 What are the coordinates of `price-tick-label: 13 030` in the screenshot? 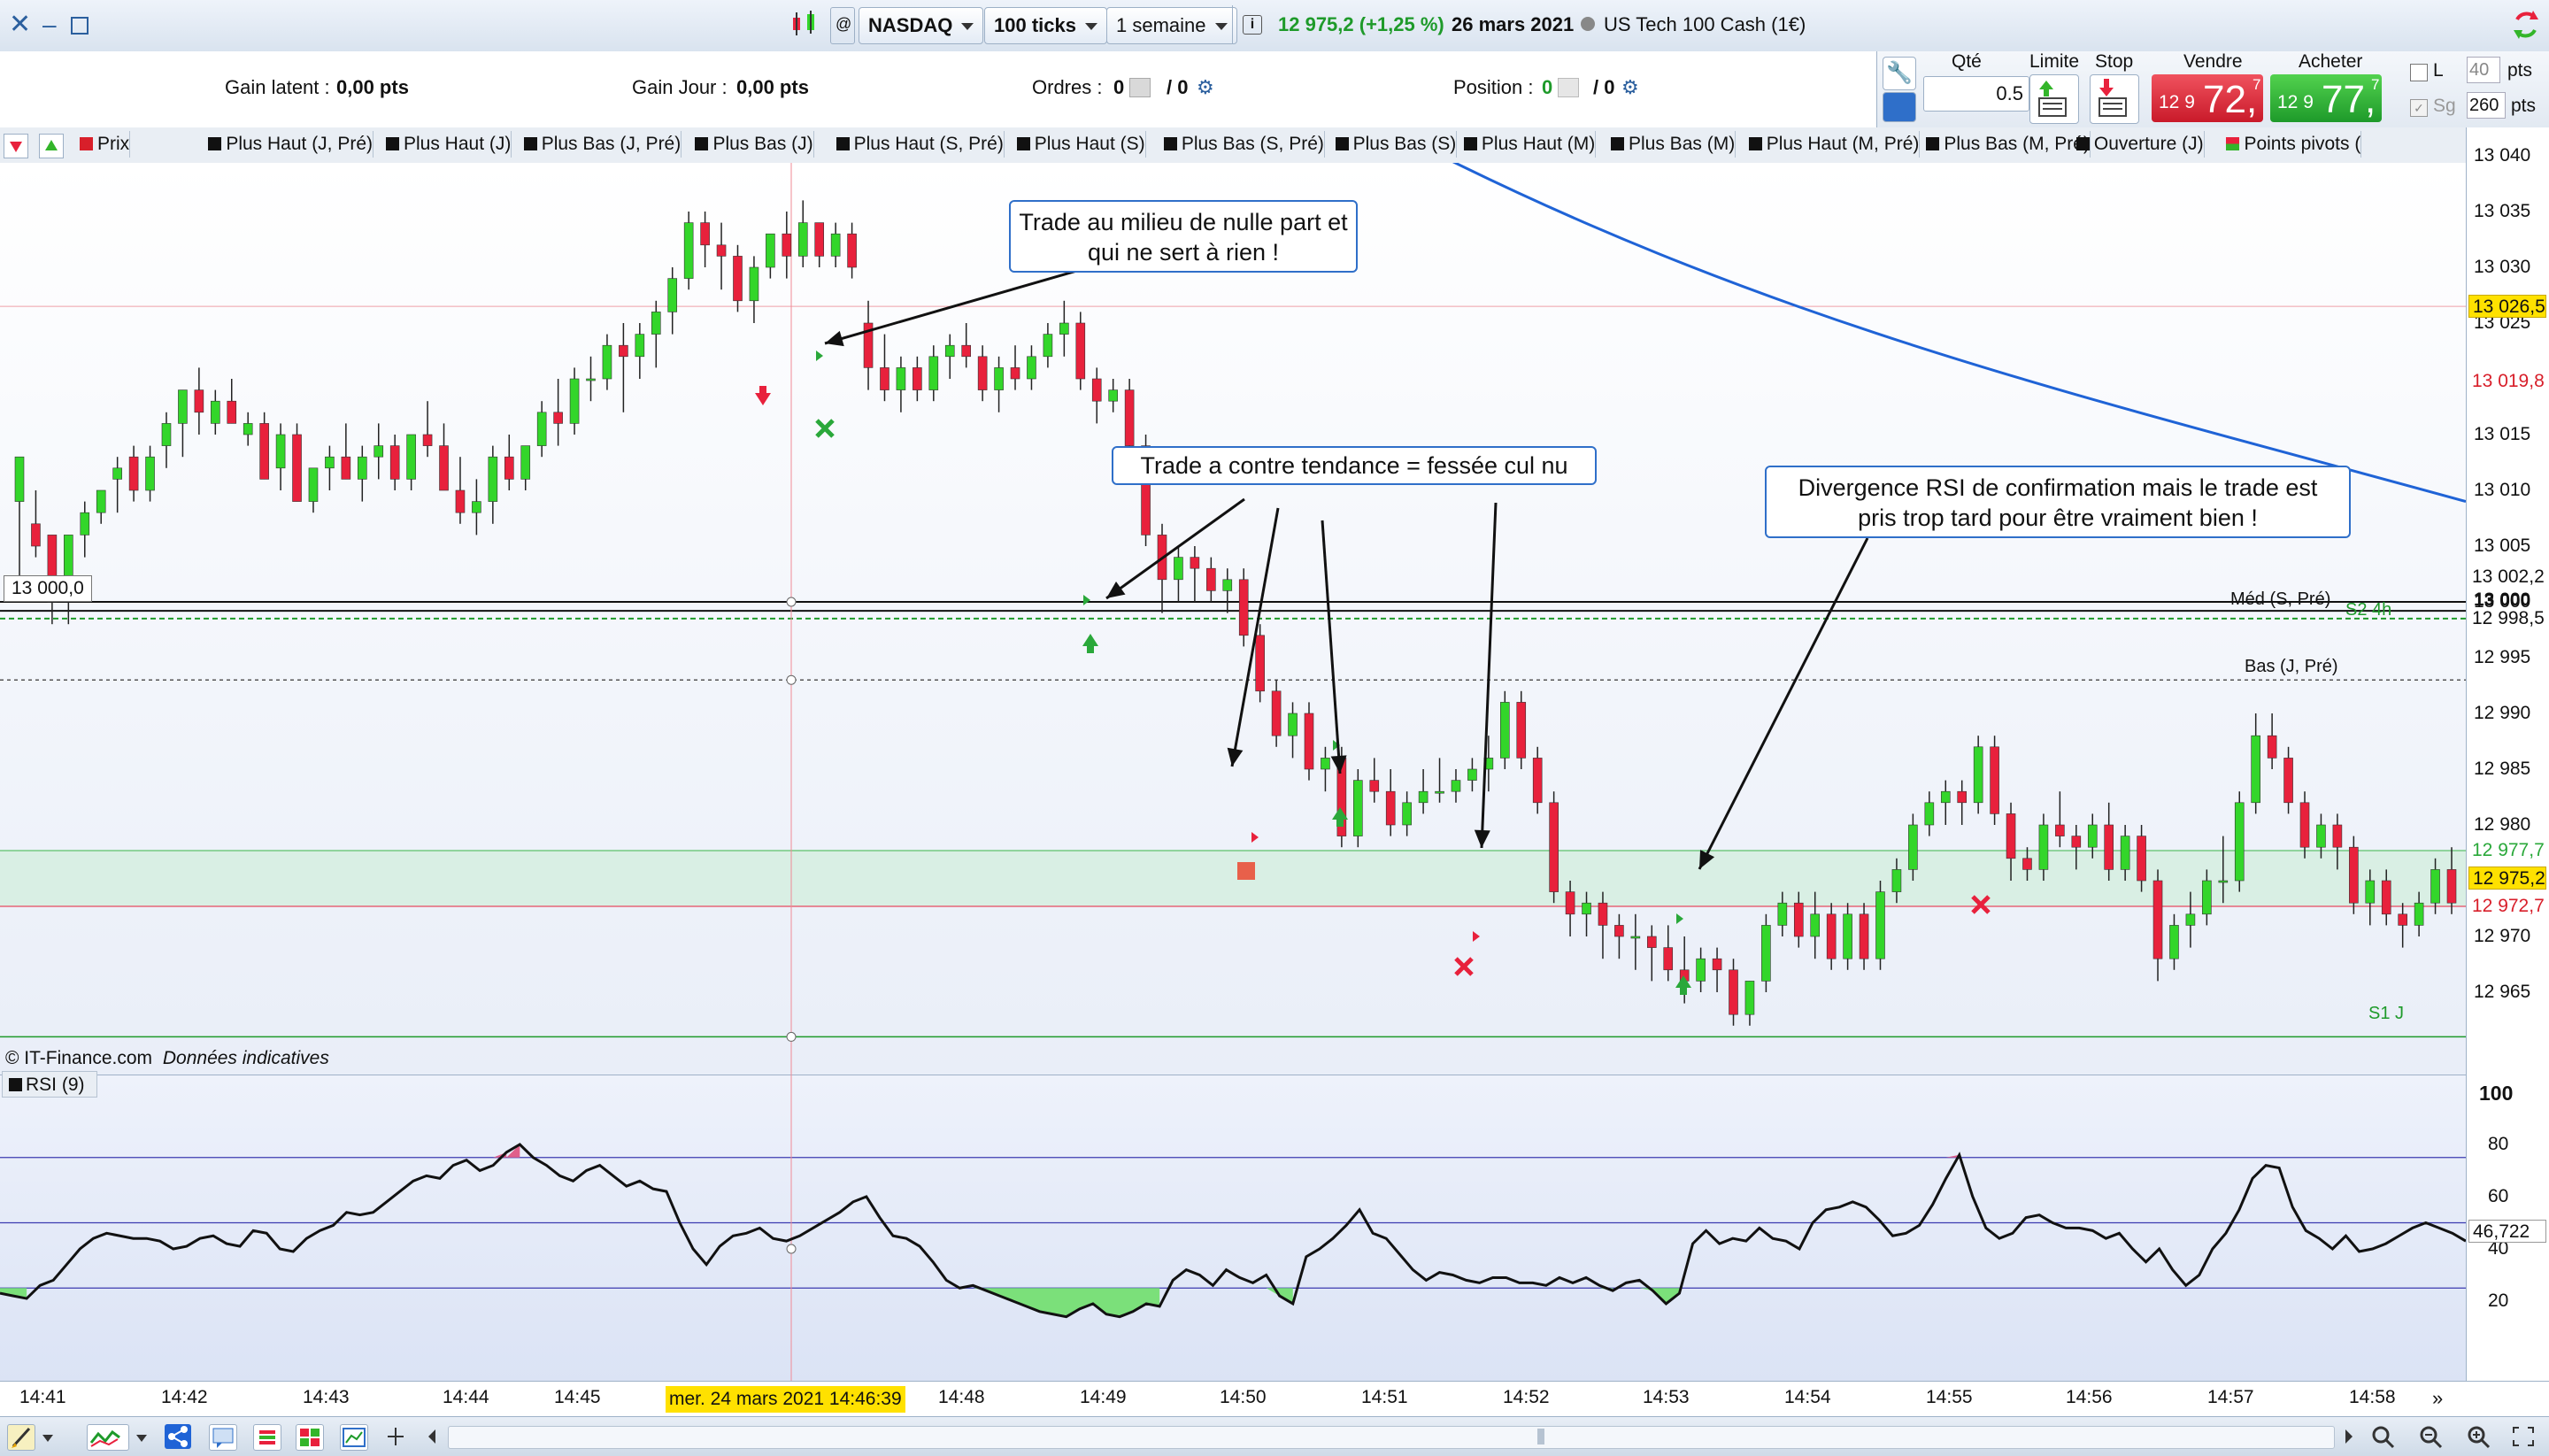 It's located at (2502, 267).